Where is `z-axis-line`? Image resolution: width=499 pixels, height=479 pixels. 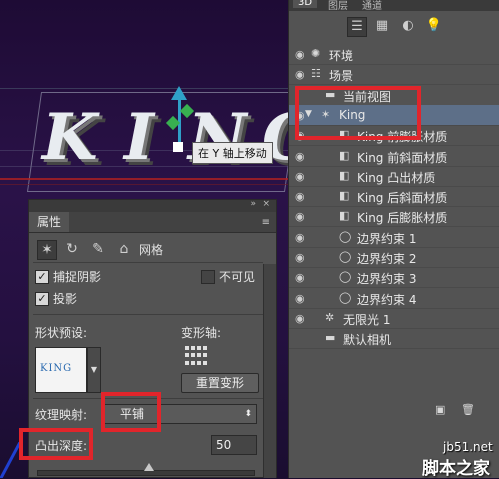
z-axis-line is located at coordinates (11, 459).